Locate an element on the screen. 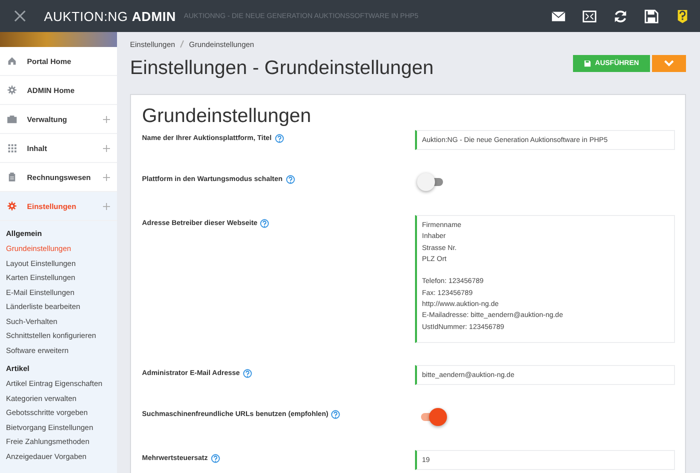 The width and height of the screenshot is (700, 473). home-icon is located at coordinates (12, 61).